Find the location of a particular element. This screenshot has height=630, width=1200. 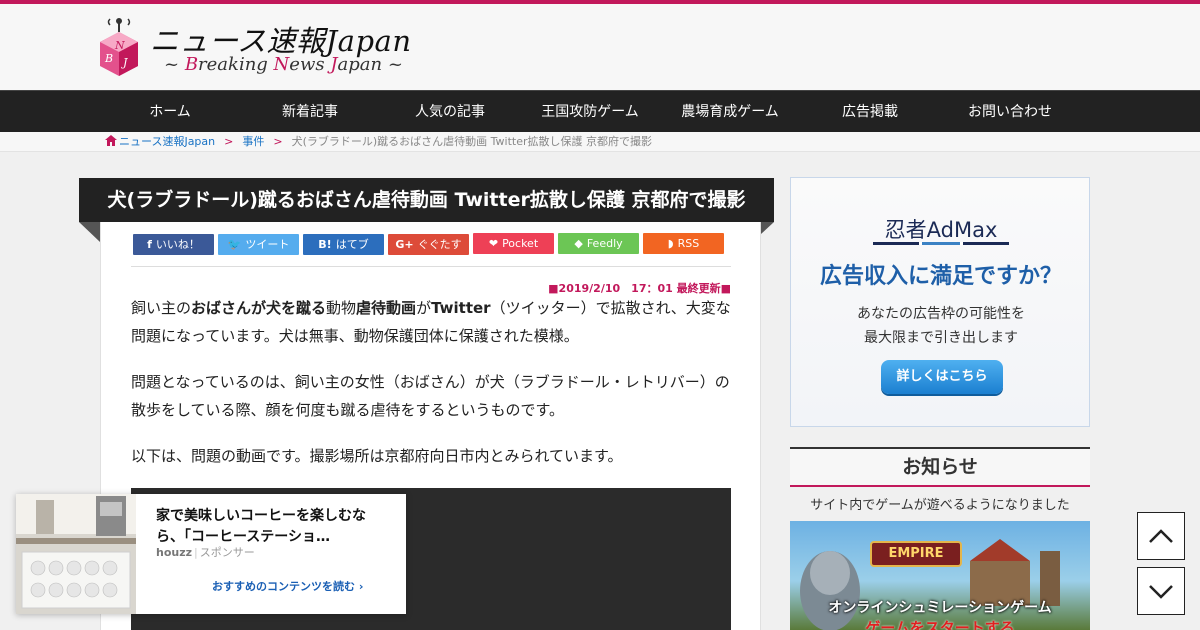

notice-text: サイト内でゲームが遊べるようになりました is located at coordinates (940, 505).